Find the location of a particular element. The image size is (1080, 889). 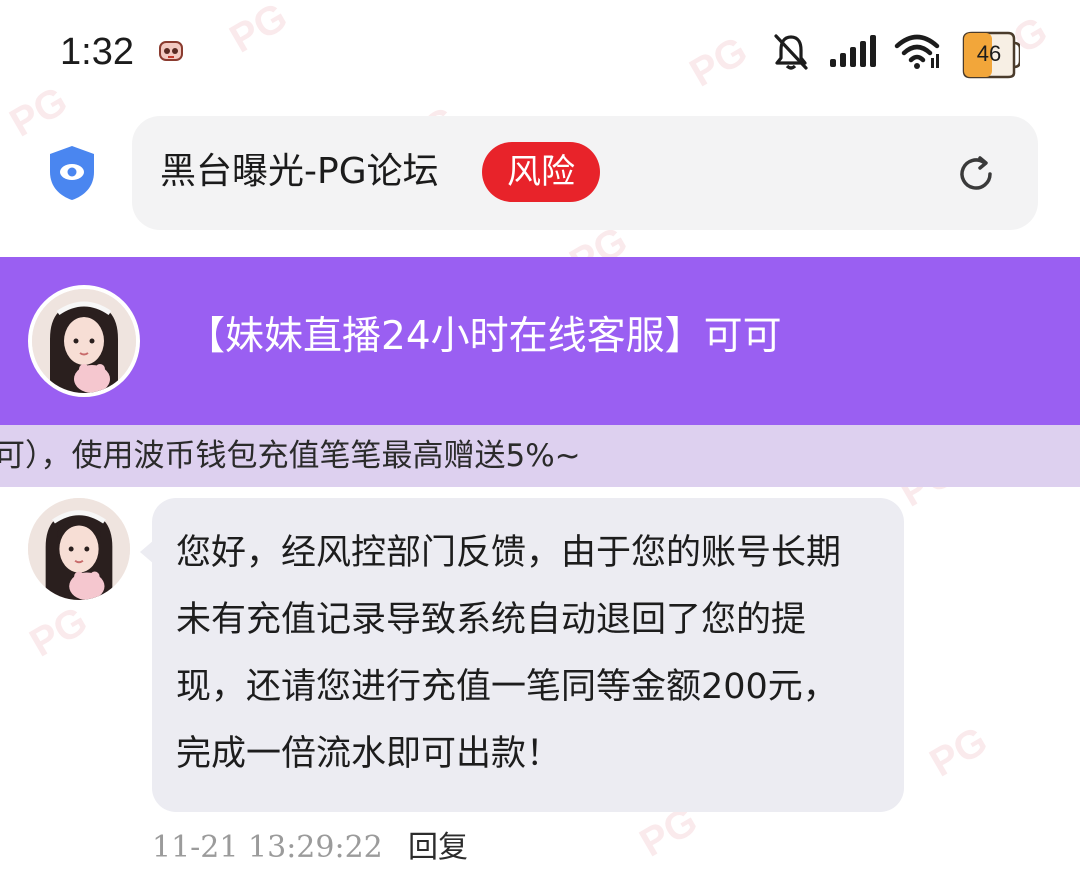

reply-button: 回复 is located at coordinates (438, 848).